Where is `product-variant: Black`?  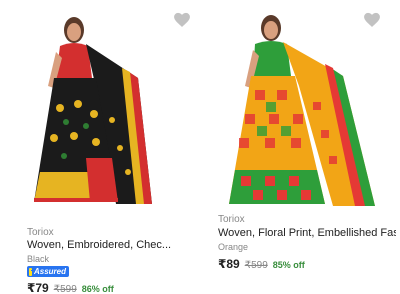 product-variant: Black is located at coordinates (38, 259).